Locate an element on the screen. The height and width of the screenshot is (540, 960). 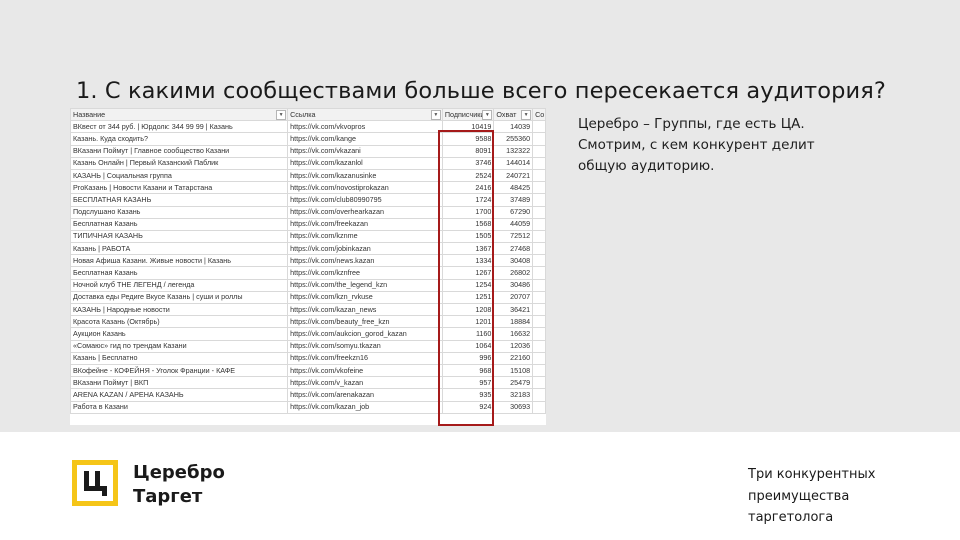
cell-reach: 32183 is located at coordinates (513, 395).